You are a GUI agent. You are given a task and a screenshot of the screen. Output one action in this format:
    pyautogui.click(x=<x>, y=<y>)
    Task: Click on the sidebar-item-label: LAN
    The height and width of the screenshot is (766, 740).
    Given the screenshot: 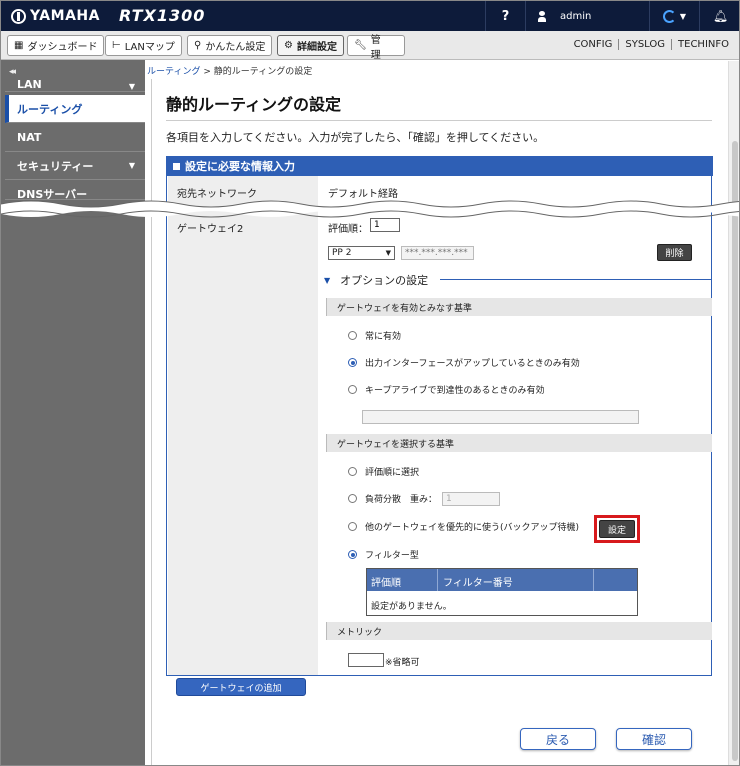 What is the action you would take?
    pyautogui.click(x=29, y=84)
    